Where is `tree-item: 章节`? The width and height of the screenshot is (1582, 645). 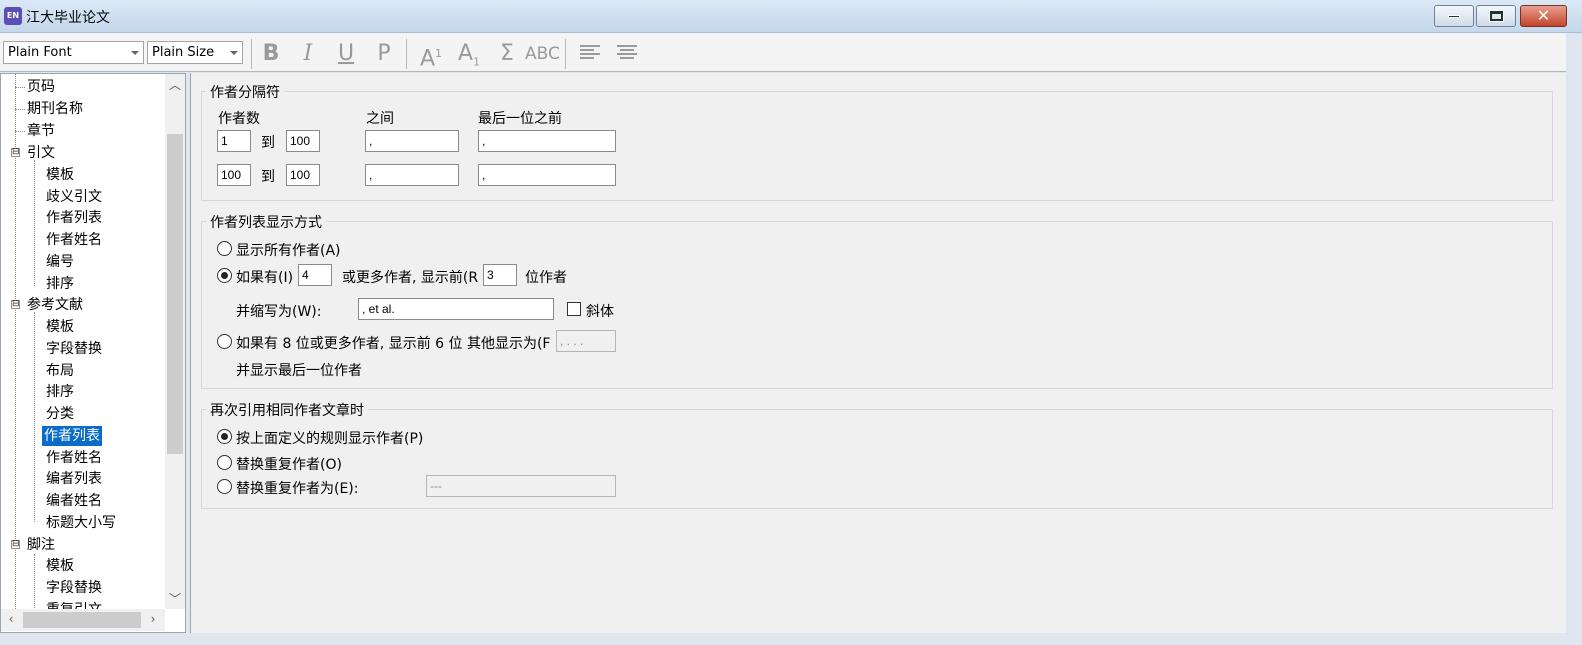 tree-item: 章节 is located at coordinates (41, 131).